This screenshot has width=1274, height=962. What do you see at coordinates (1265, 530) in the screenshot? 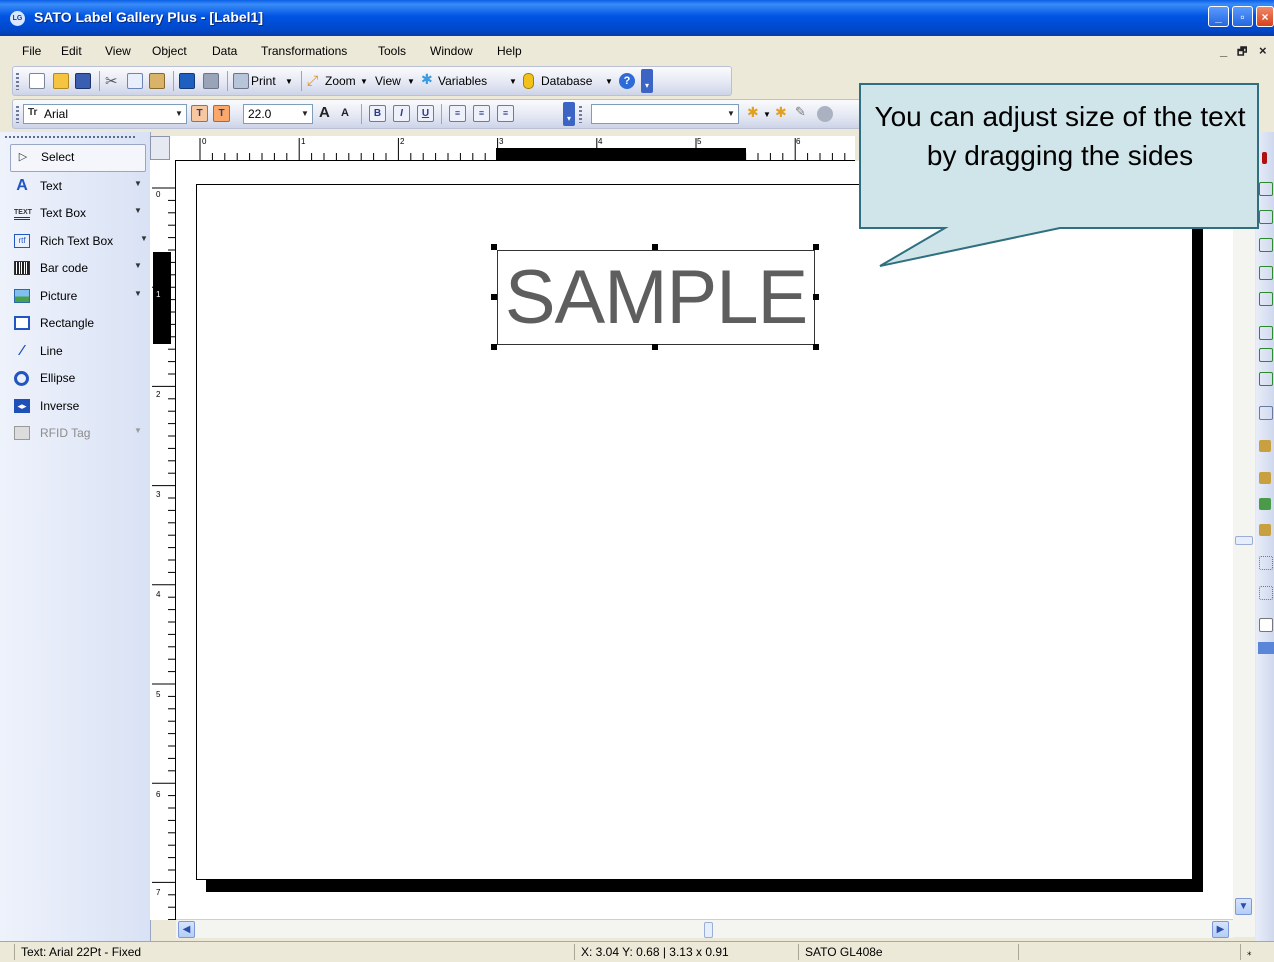
I see `ungroup-icon` at bounding box center [1265, 530].